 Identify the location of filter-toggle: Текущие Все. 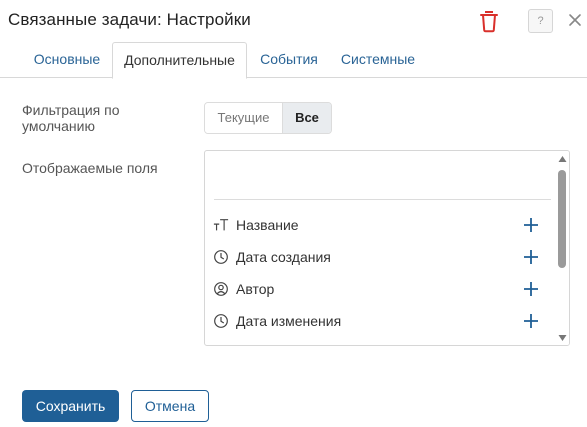
(268, 118).